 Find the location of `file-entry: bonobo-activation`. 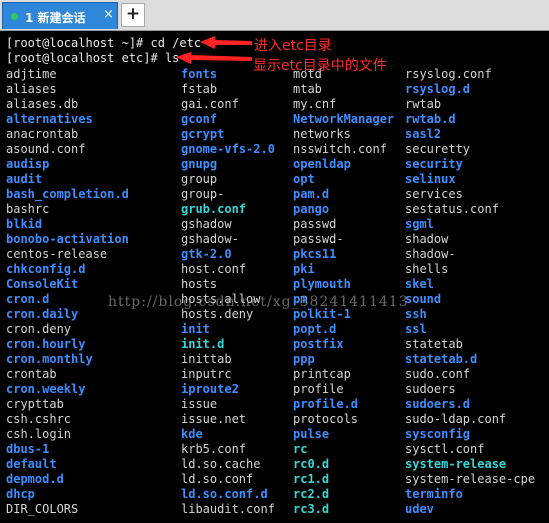

file-entry: bonobo-activation is located at coordinates (67, 239).